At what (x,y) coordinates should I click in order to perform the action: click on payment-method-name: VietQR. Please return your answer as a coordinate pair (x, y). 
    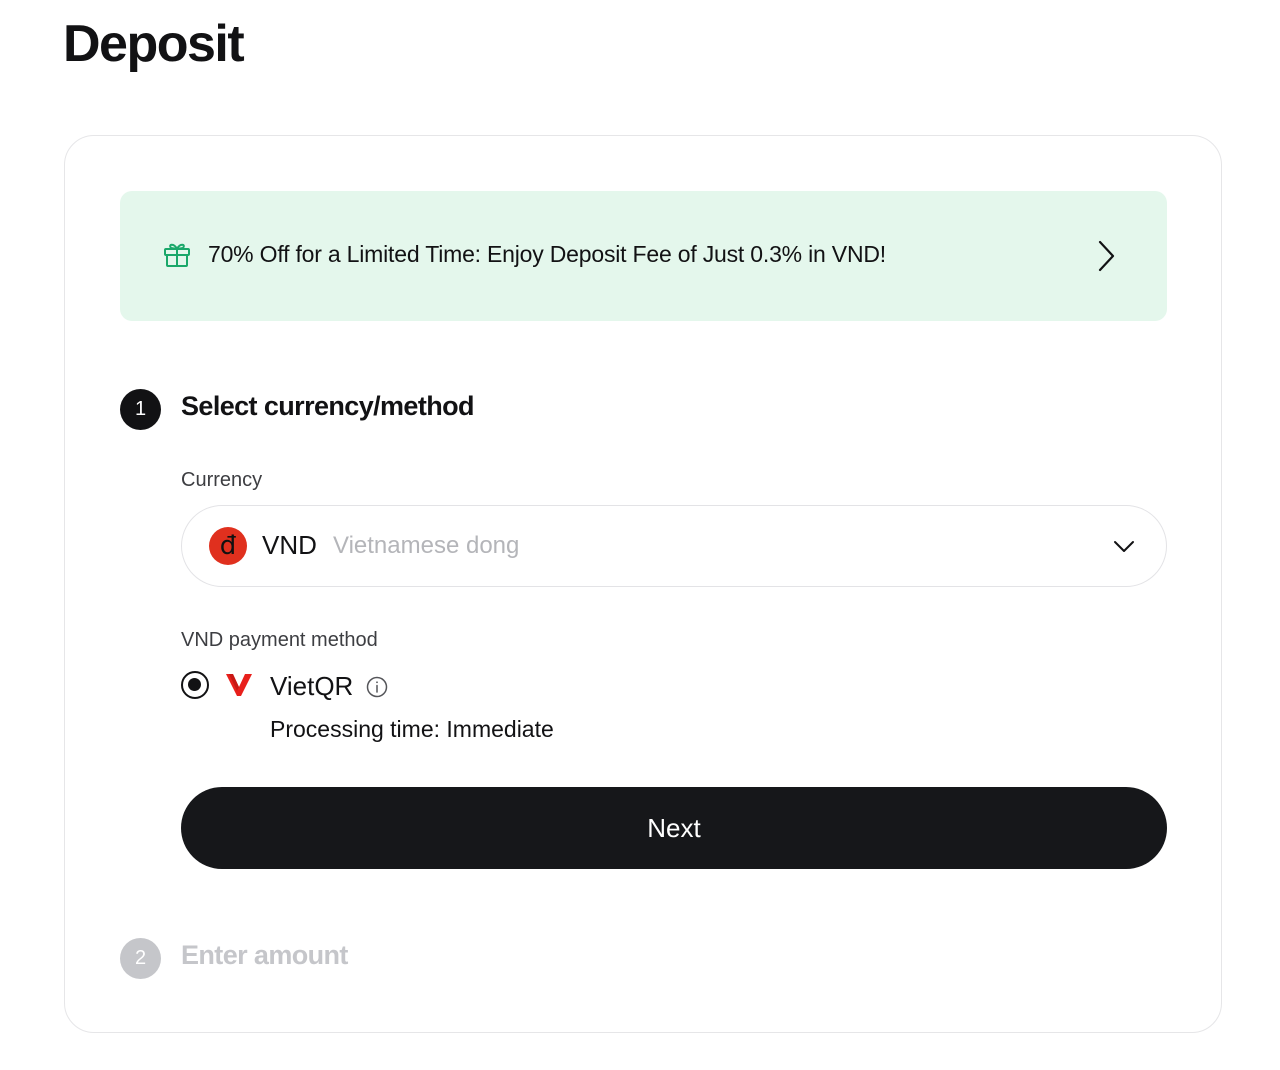
    Looking at the image, I should click on (312, 686).